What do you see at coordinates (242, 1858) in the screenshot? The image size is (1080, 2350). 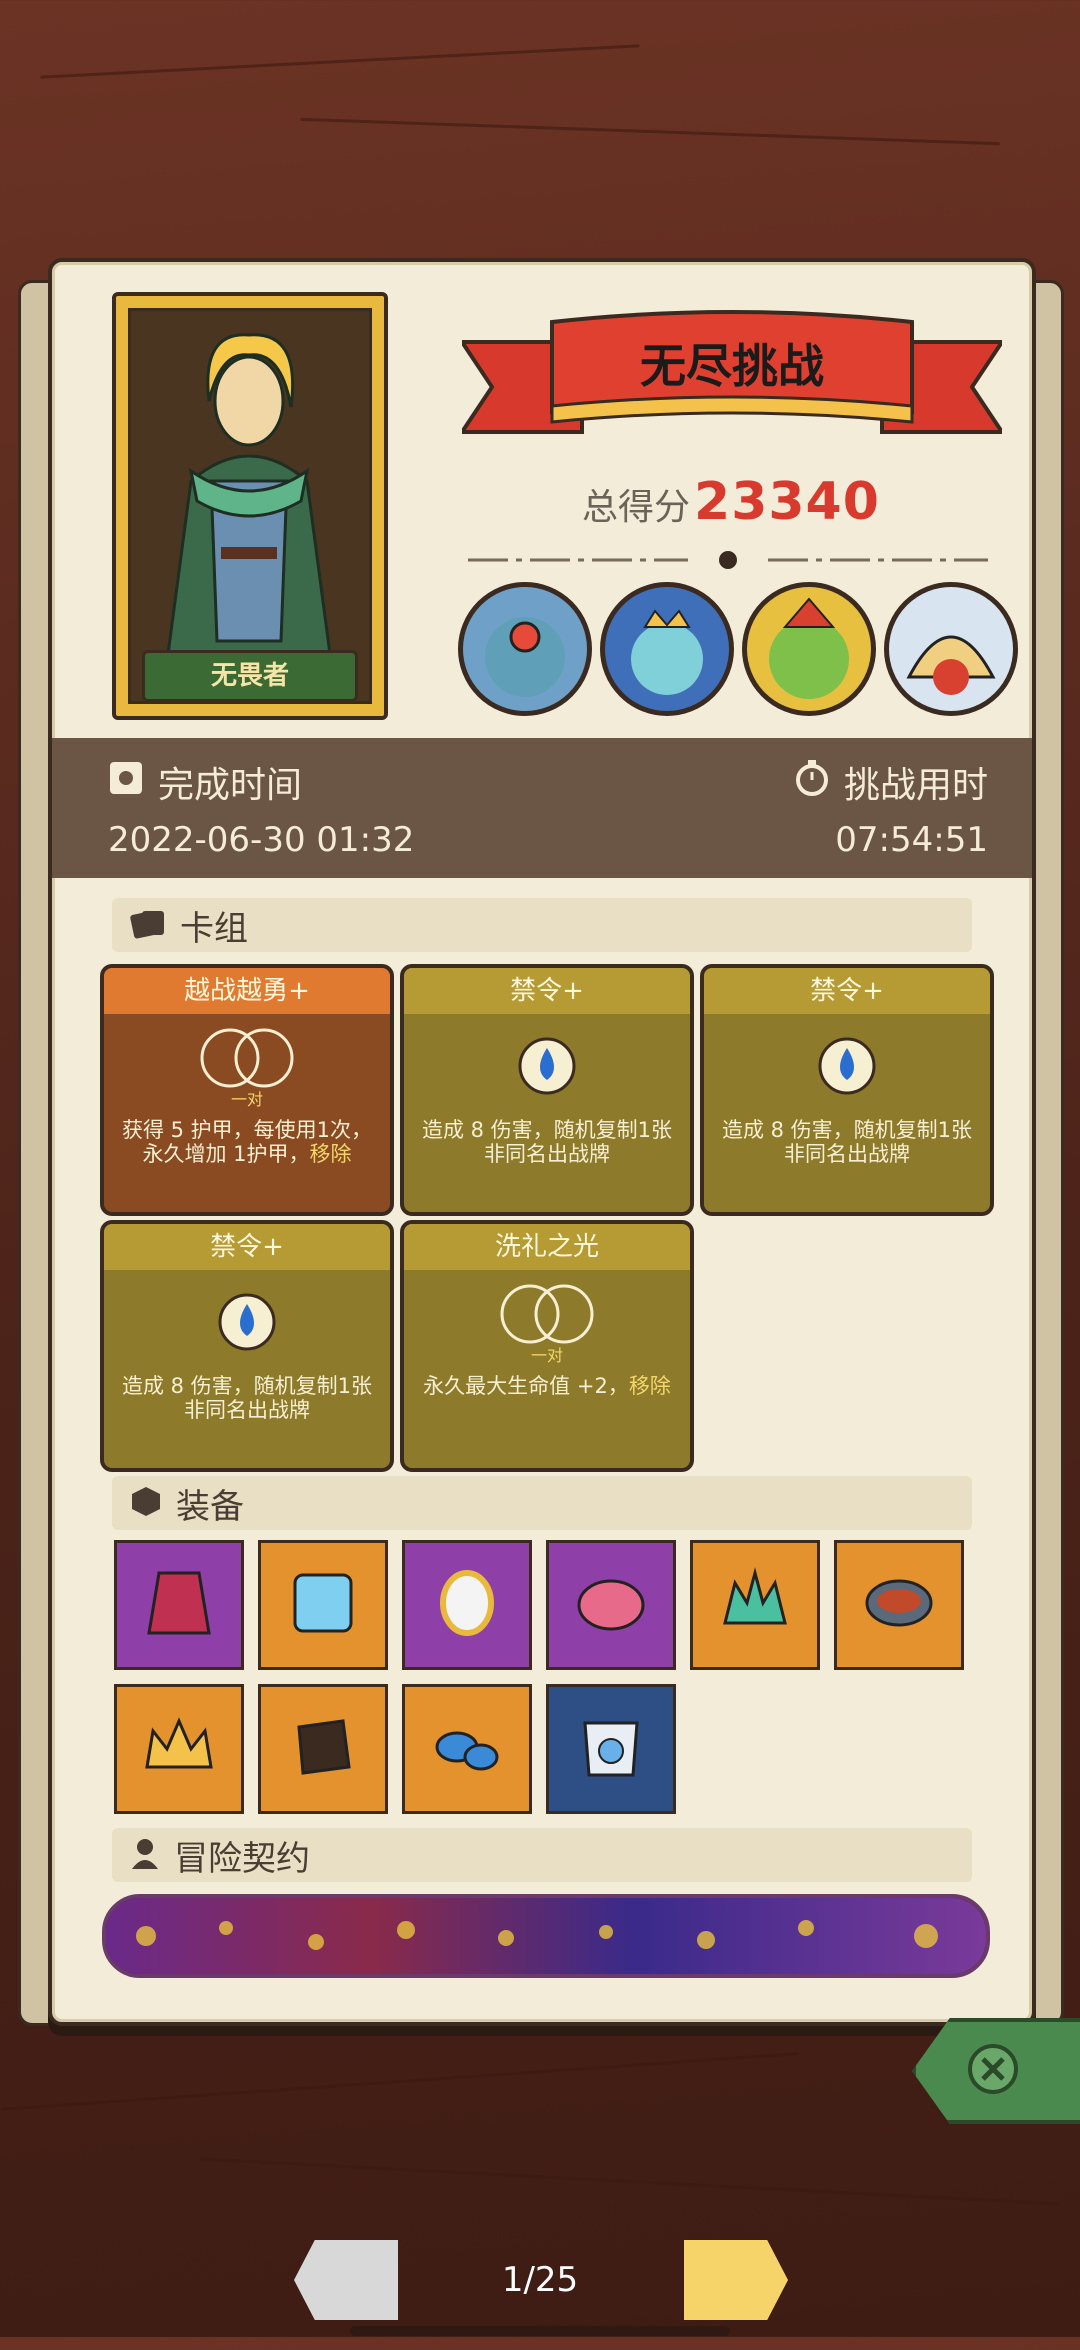 I see `contract-title: 冒险契约` at bounding box center [242, 1858].